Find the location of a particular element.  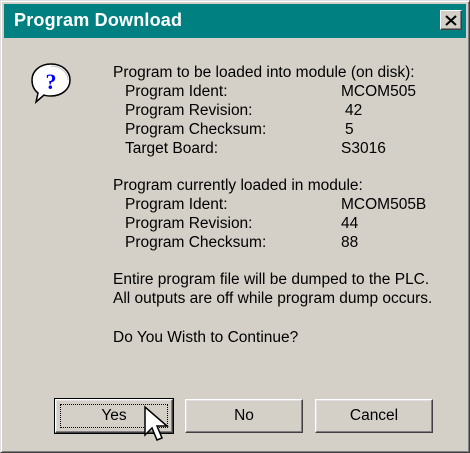

row-value: S3016 is located at coordinates (363, 148).